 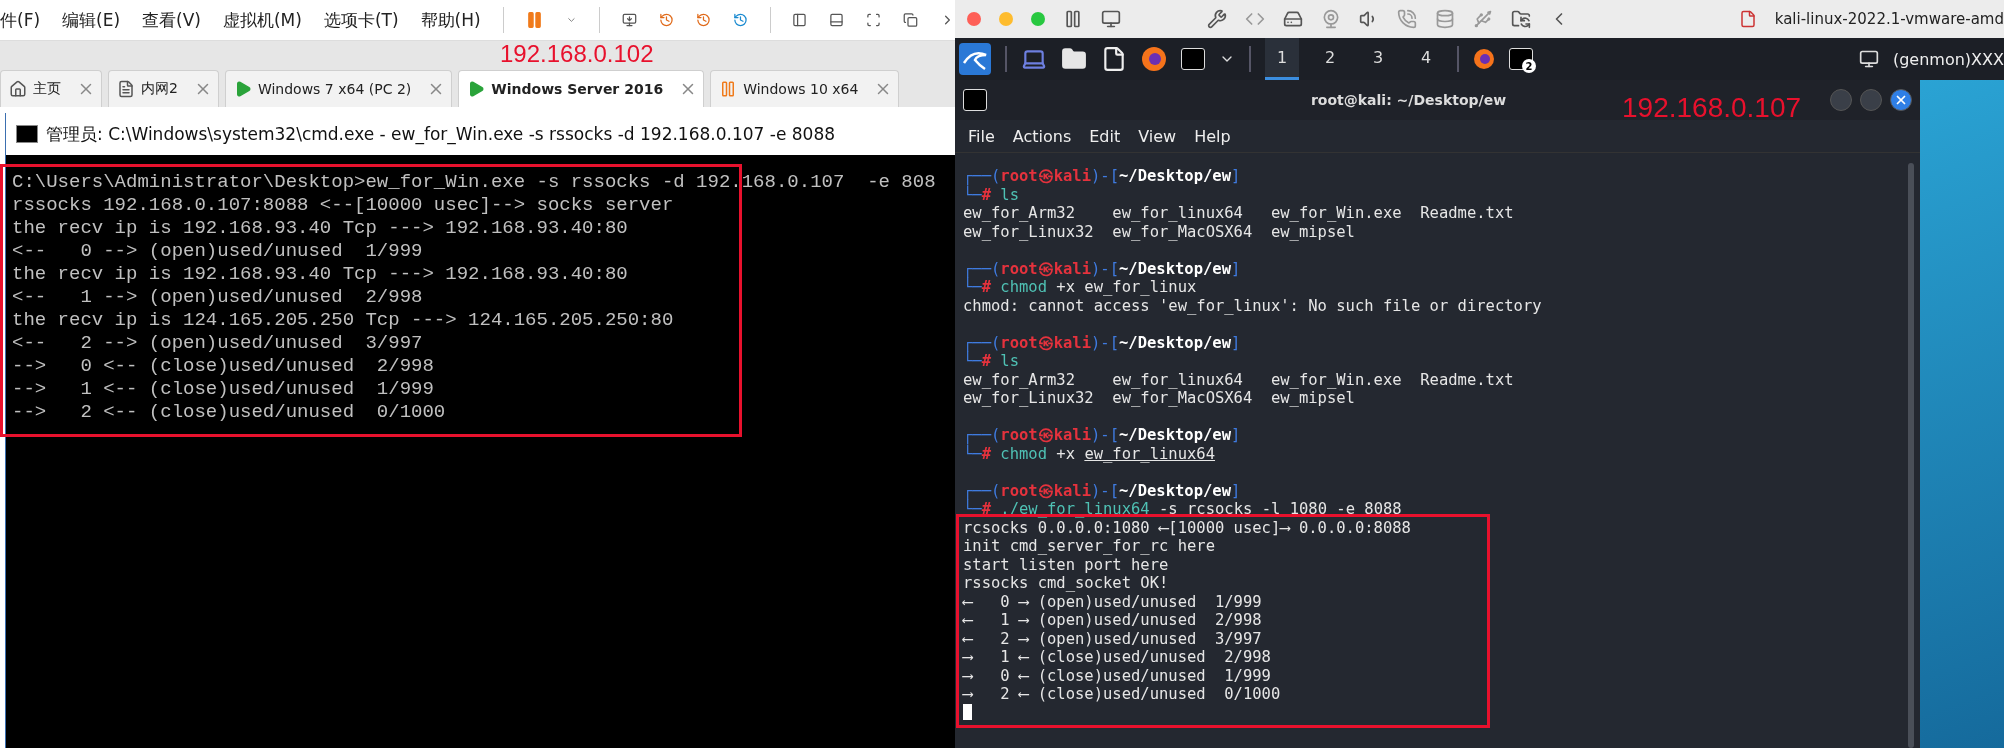 I want to click on menu-item: 件(F), so click(x=20, y=20).